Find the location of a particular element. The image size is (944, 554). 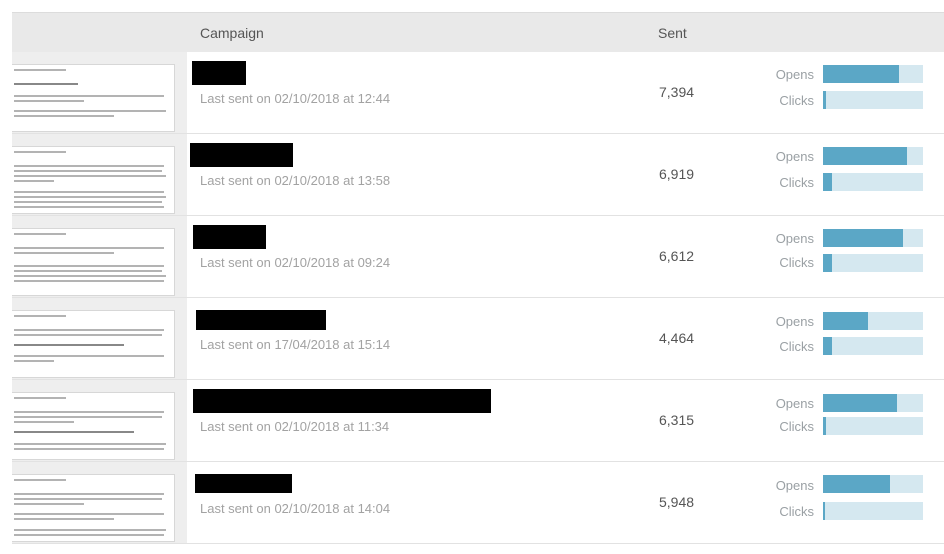

sent-count: 6,315 is located at coordinates (677, 420).